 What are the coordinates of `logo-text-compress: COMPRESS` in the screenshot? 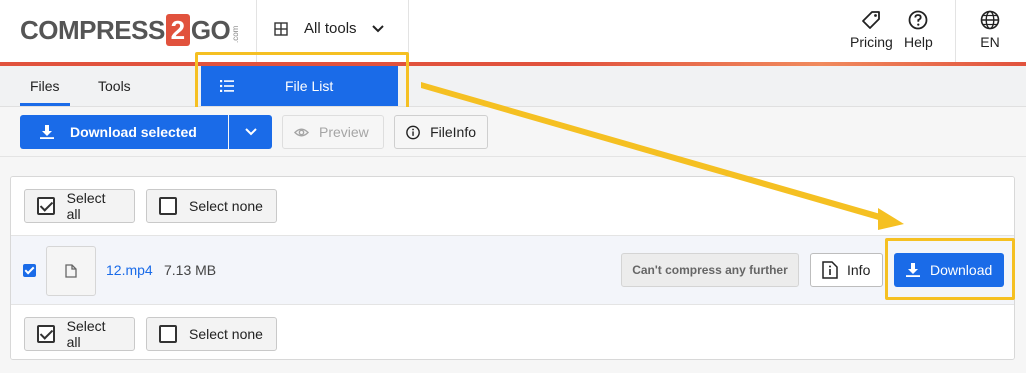 It's located at (92, 29).